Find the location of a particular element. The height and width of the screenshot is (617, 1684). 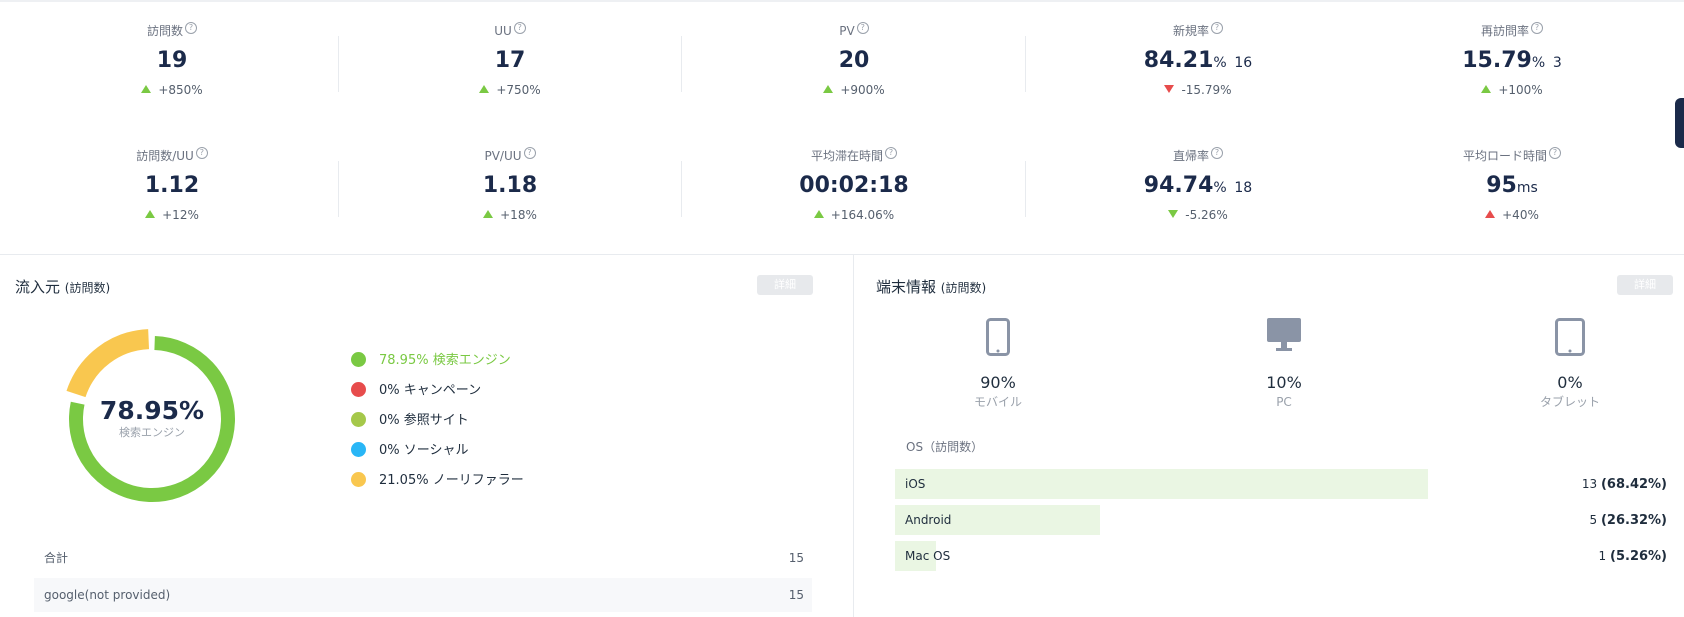

metric-change: +750% is located at coordinates (518, 90).